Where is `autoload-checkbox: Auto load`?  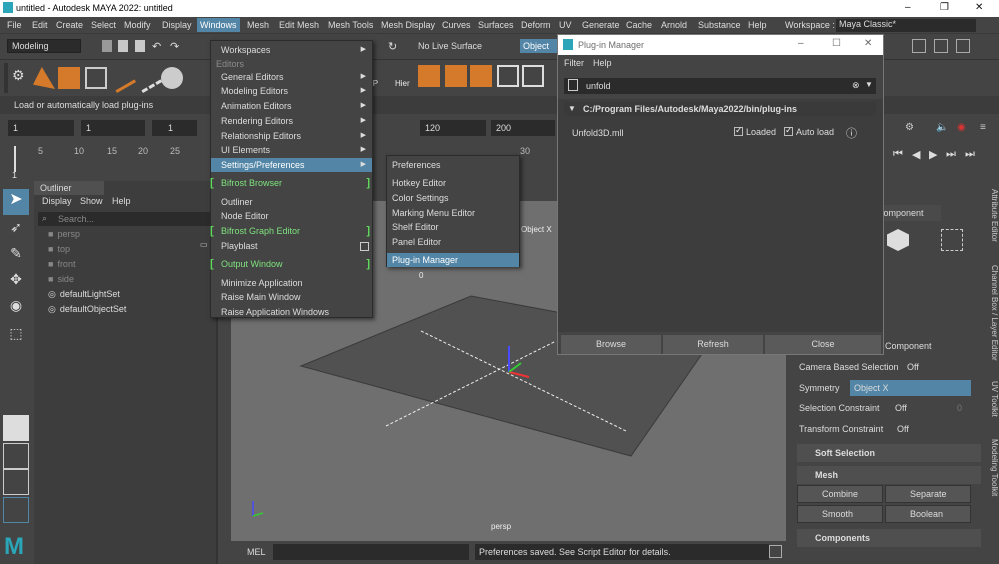 autoload-checkbox: Auto load is located at coordinates (809, 131).